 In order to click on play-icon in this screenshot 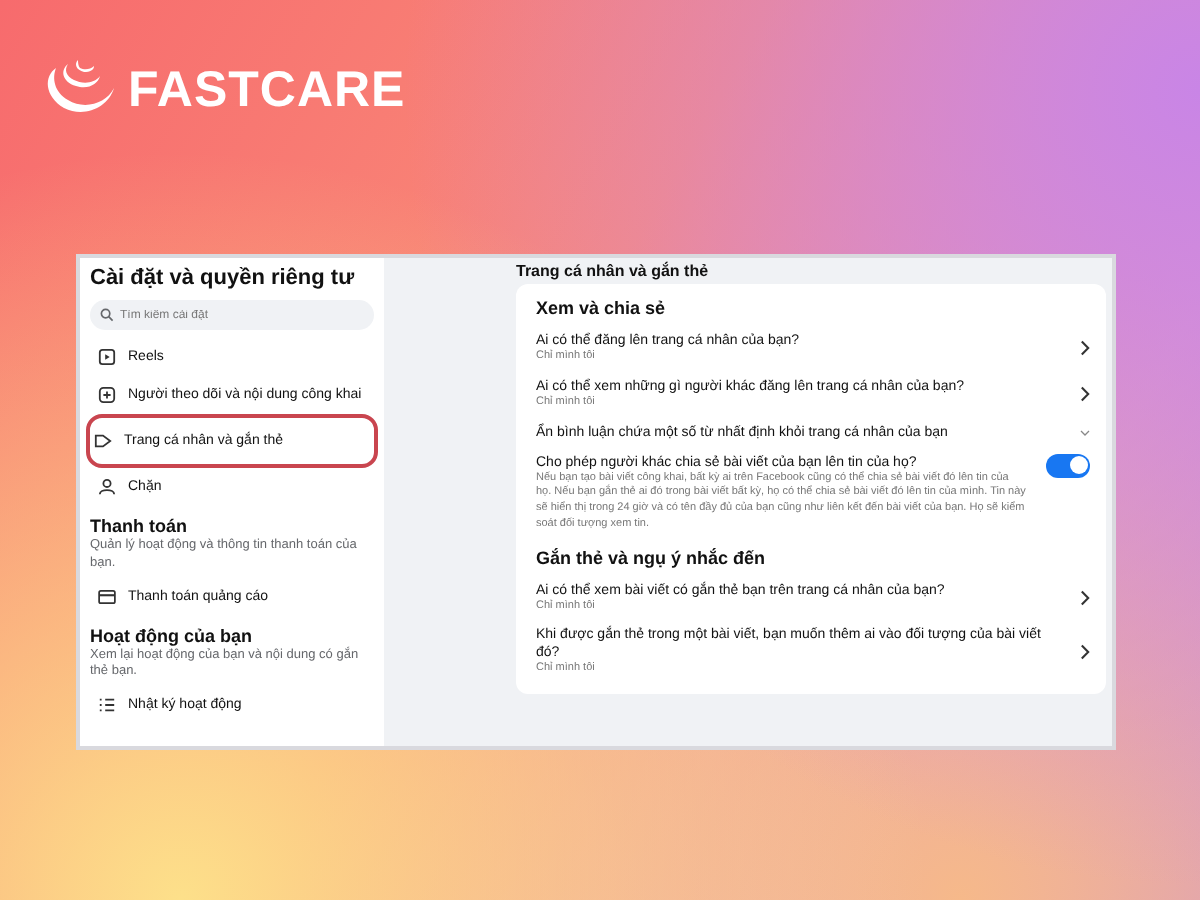, I will do `click(107, 357)`.